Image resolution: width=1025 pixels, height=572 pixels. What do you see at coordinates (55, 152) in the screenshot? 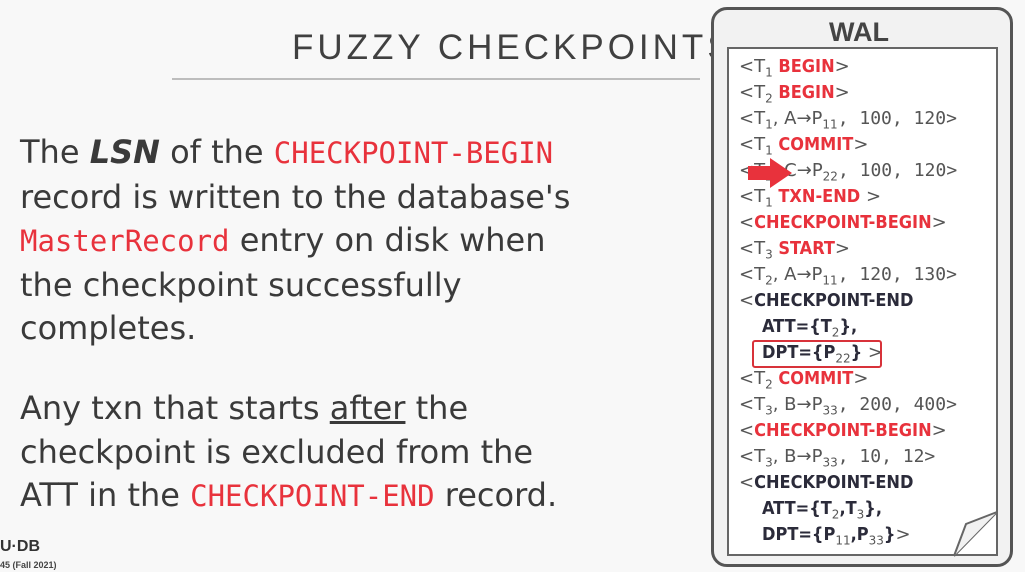
I see `bullet1-text: The` at bounding box center [55, 152].